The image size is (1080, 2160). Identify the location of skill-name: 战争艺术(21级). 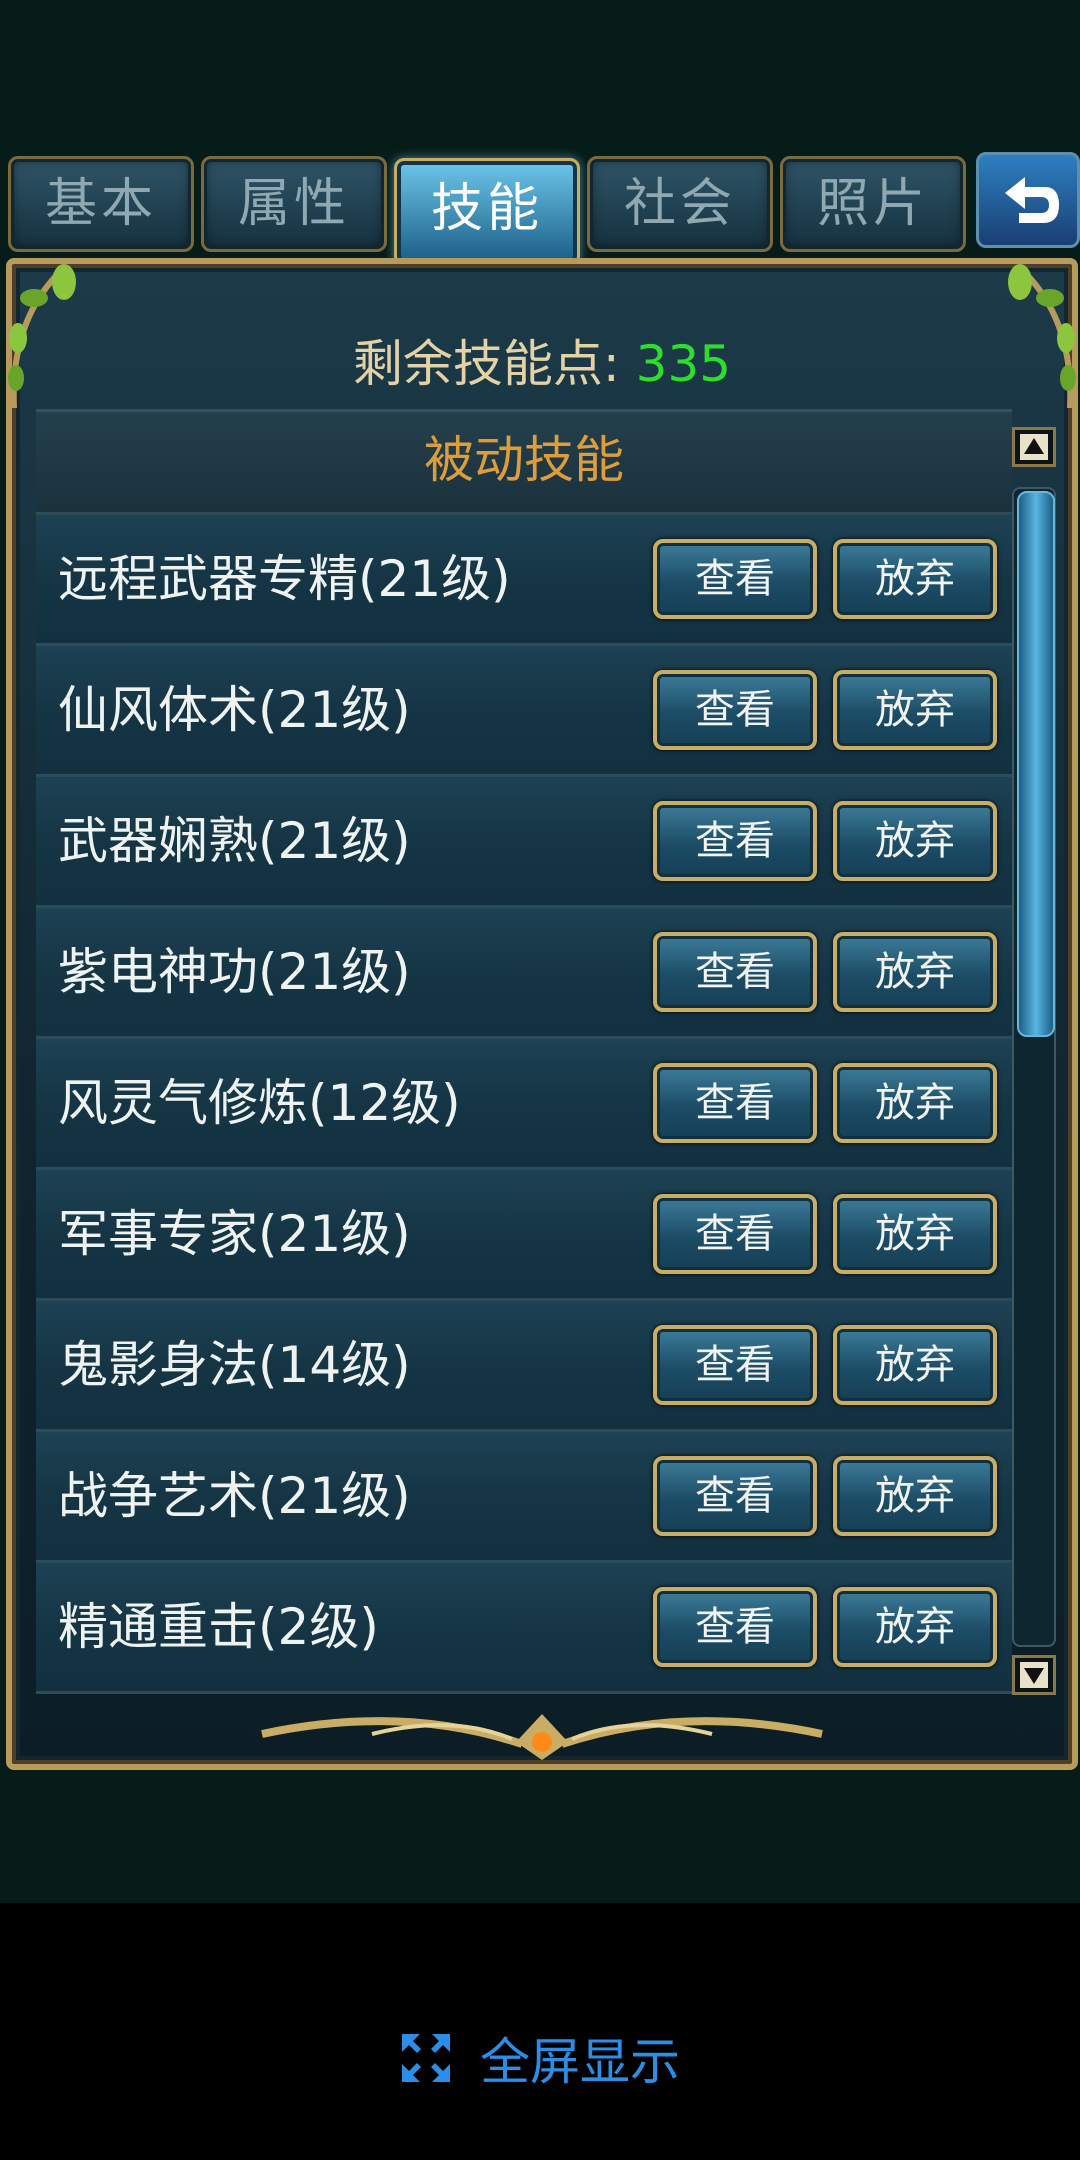
(234, 1496).